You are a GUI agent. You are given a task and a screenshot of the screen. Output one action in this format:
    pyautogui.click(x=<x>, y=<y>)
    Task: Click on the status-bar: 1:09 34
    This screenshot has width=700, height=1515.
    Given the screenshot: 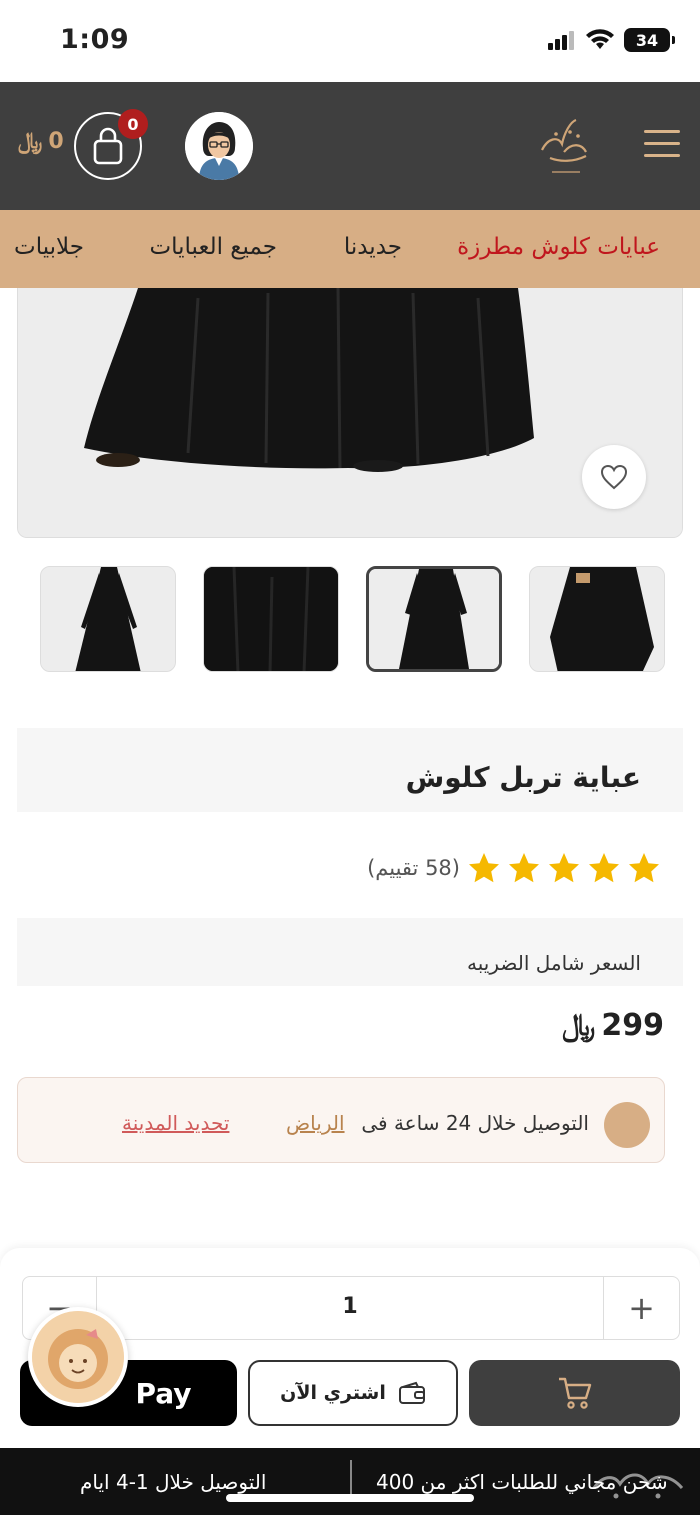 What is the action you would take?
    pyautogui.click(x=350, y=41)
    